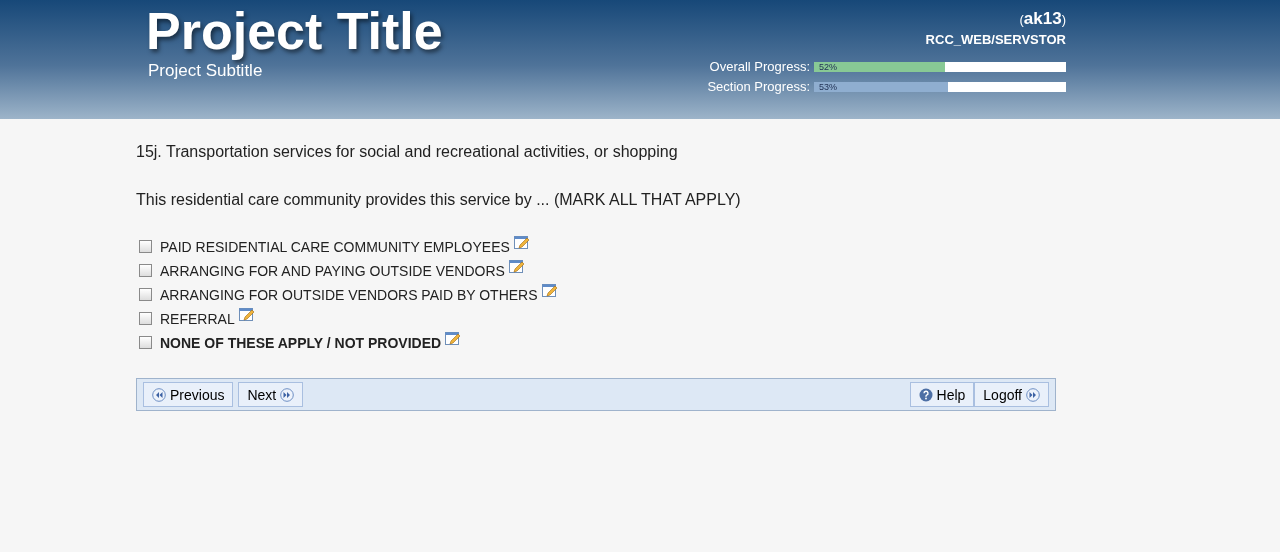 This screenshot has height=552, width=1280. What do you see at coordinates (271, 394) in the screenshot?
I see `next-button: Next` at bounding box center [271, 394].